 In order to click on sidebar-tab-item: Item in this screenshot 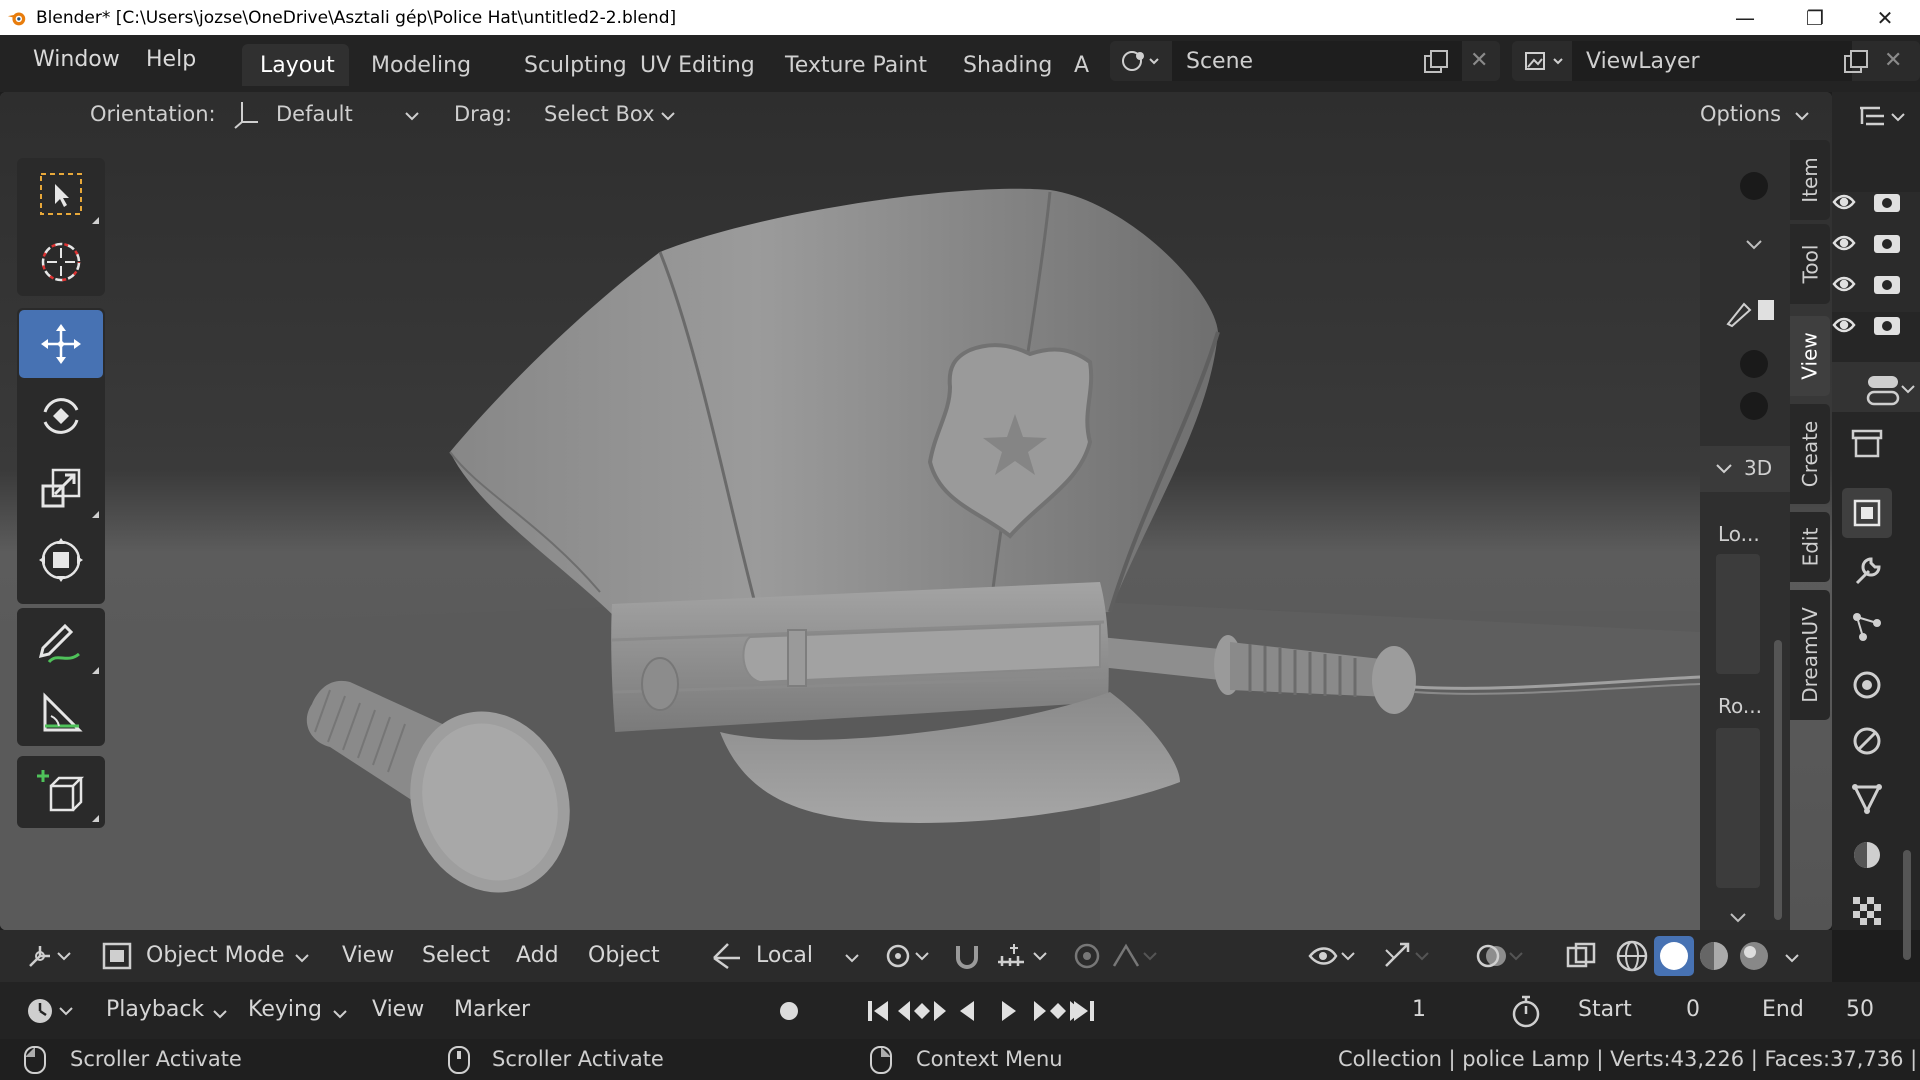, I will do `click(1810, 180)`.